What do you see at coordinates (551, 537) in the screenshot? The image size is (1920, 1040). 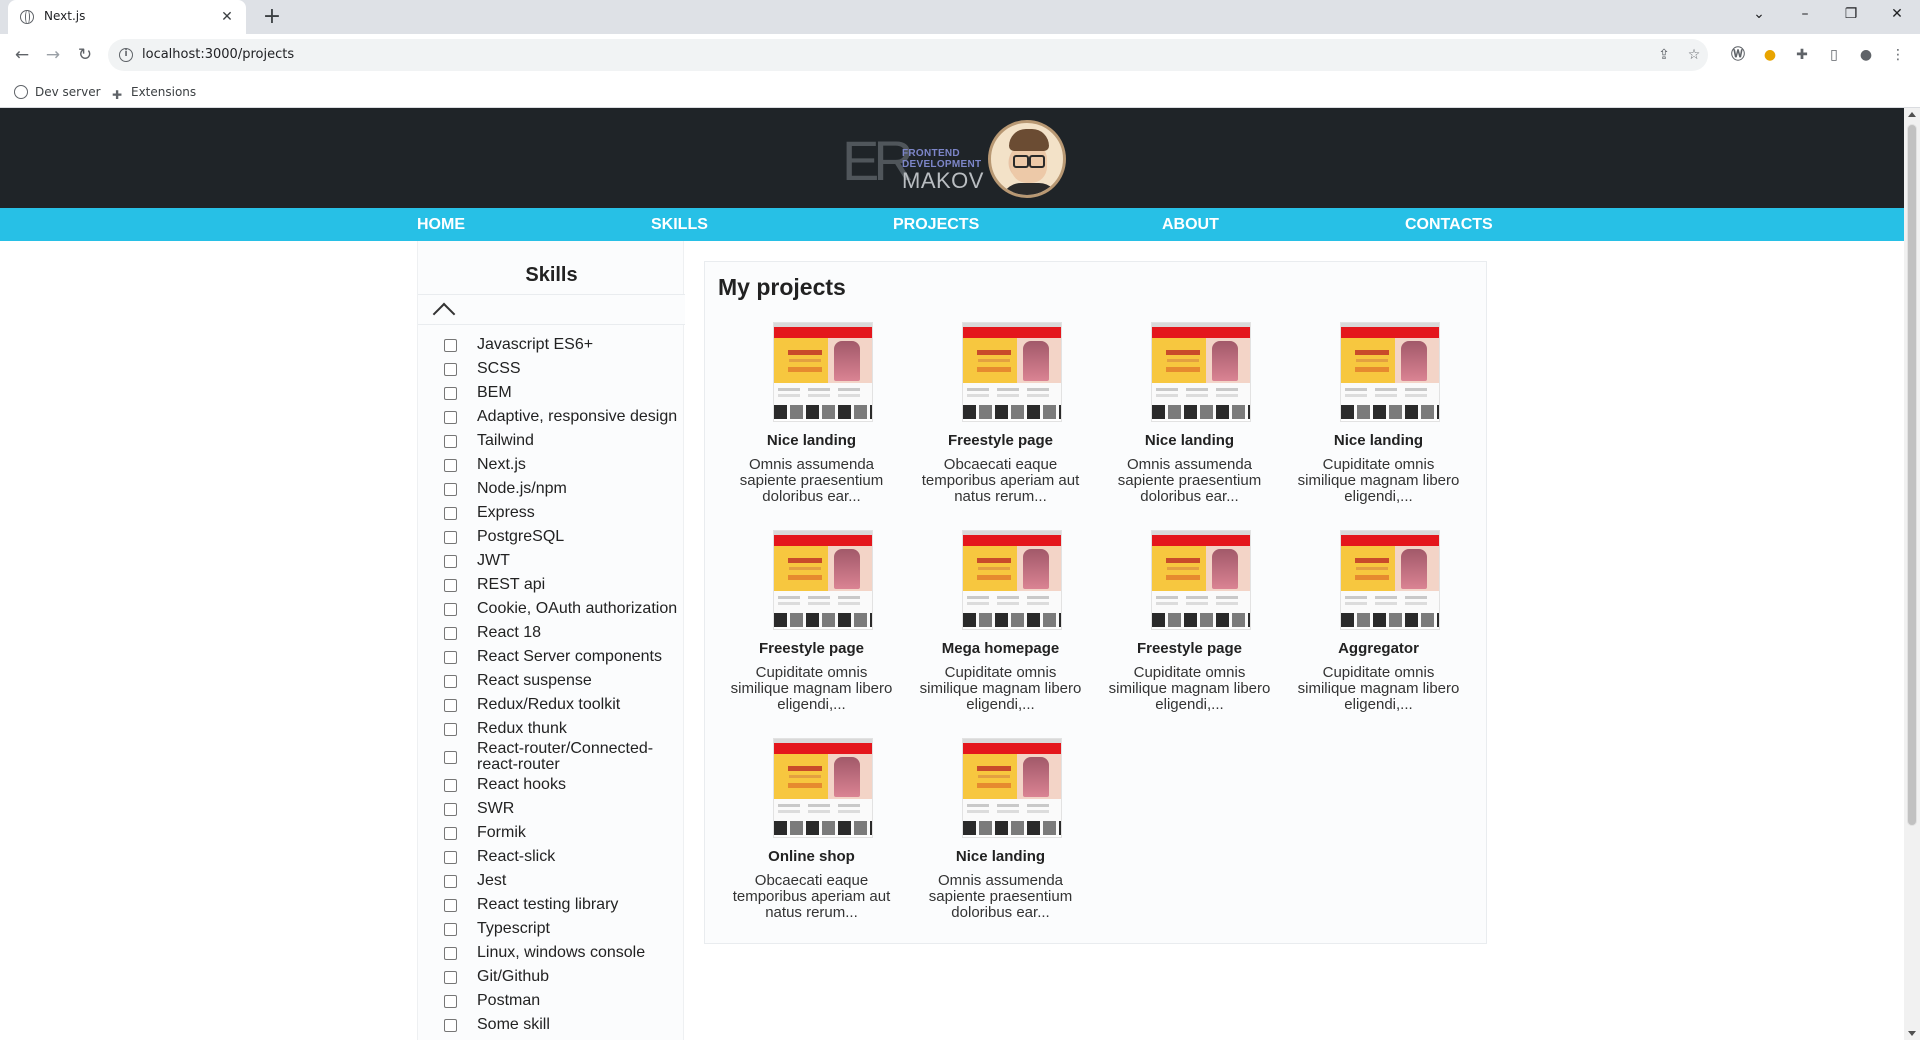 I see `skill-filter-item: PostgreSQL` at bounding box center [551, 537].